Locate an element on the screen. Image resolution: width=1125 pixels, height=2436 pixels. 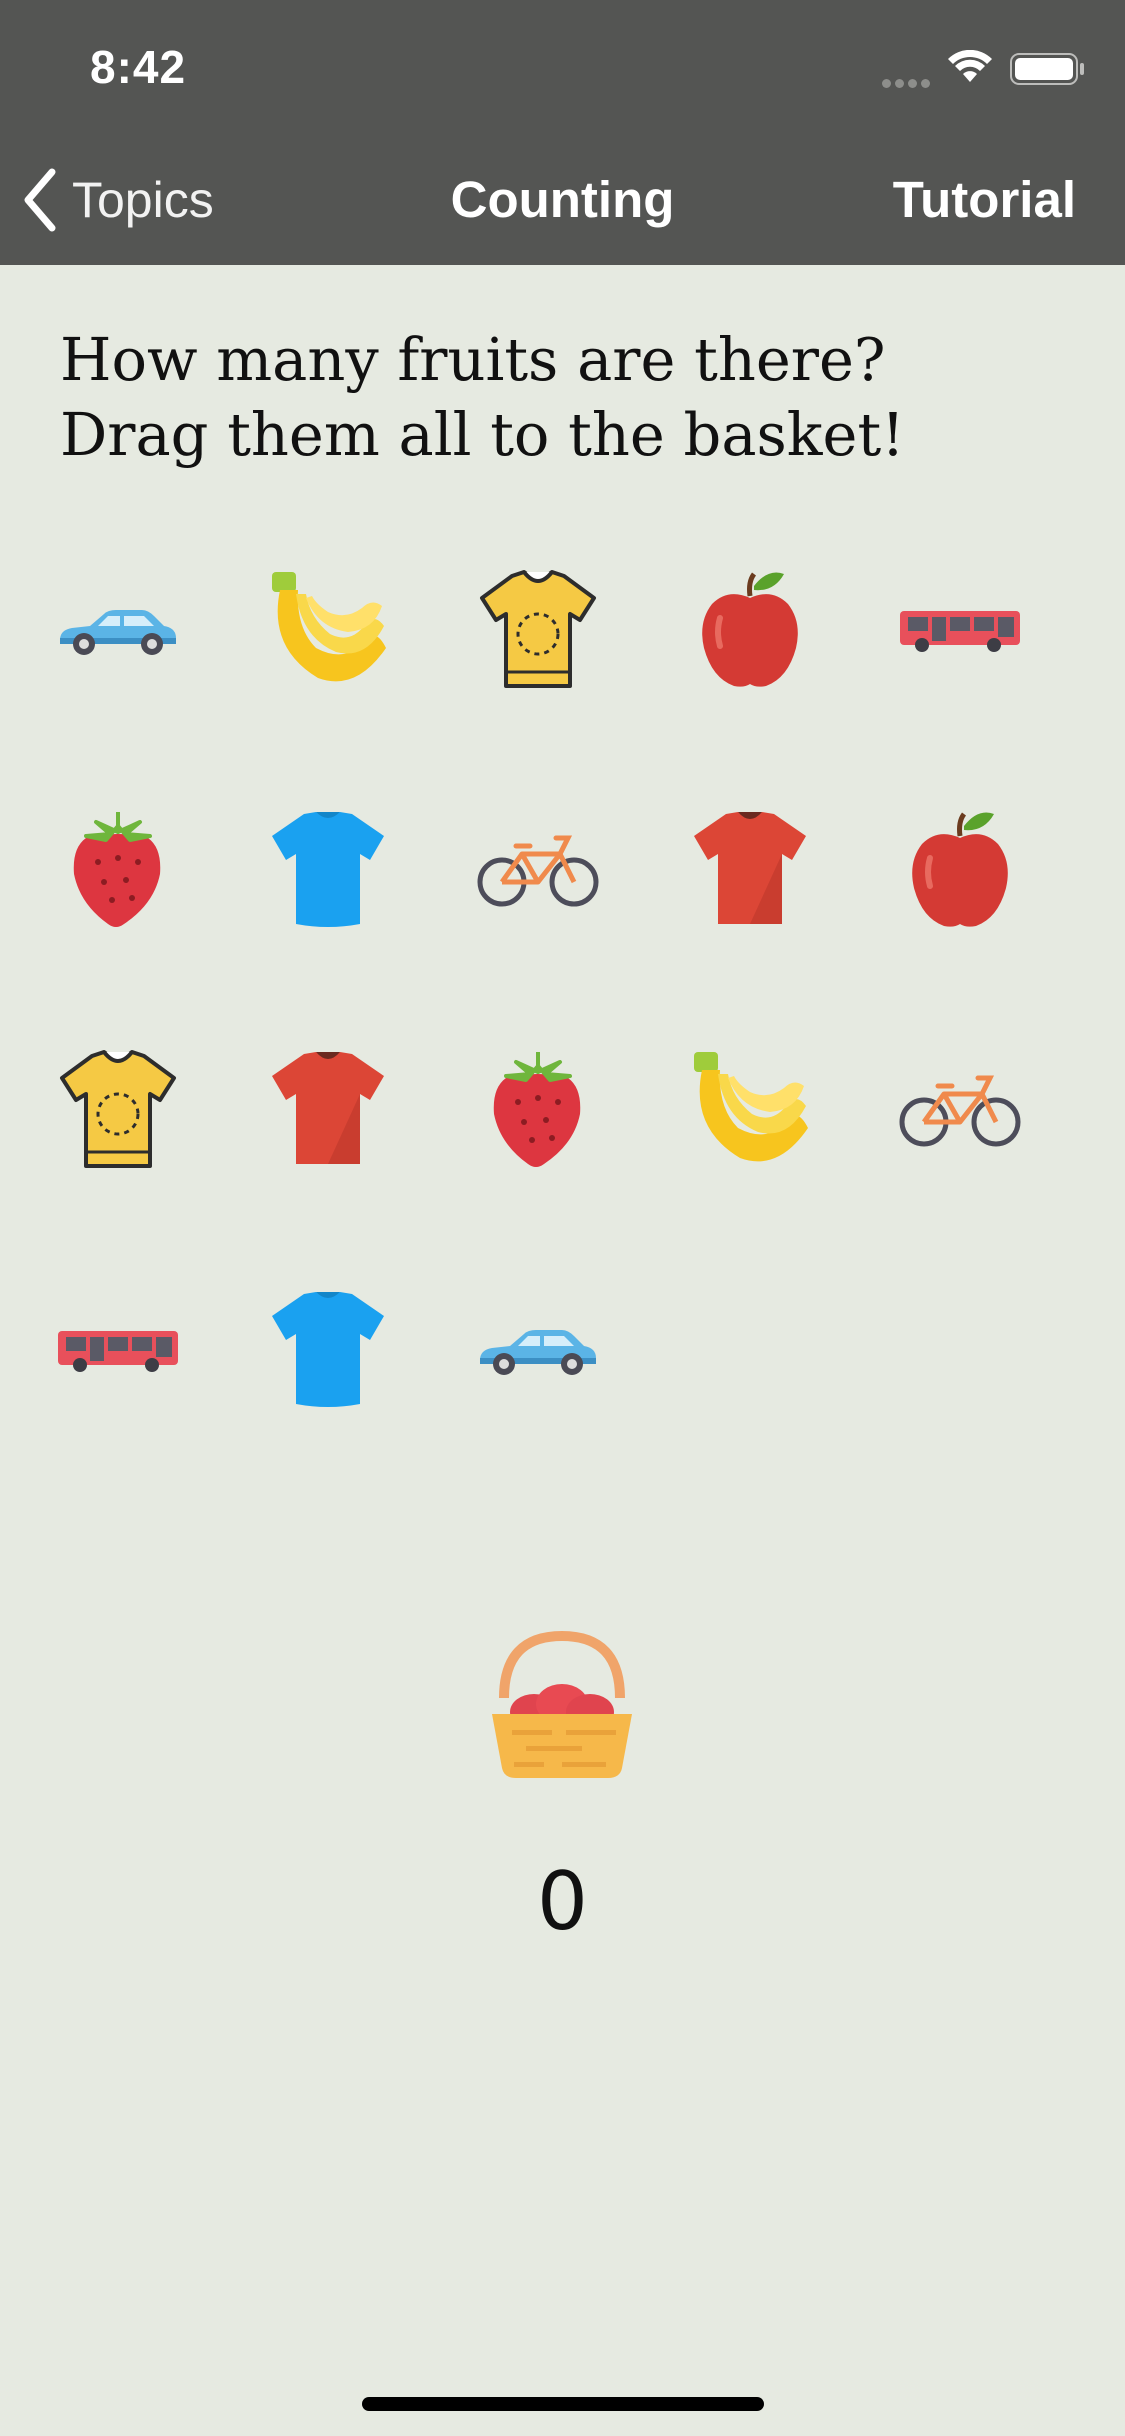
home-indicator is located at coordinates (563, 2404).